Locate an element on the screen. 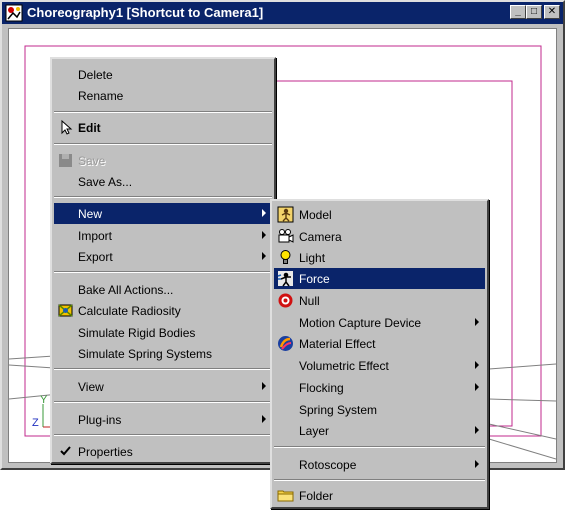  pointer-cursor-icon is located at coordinates (67, 127).